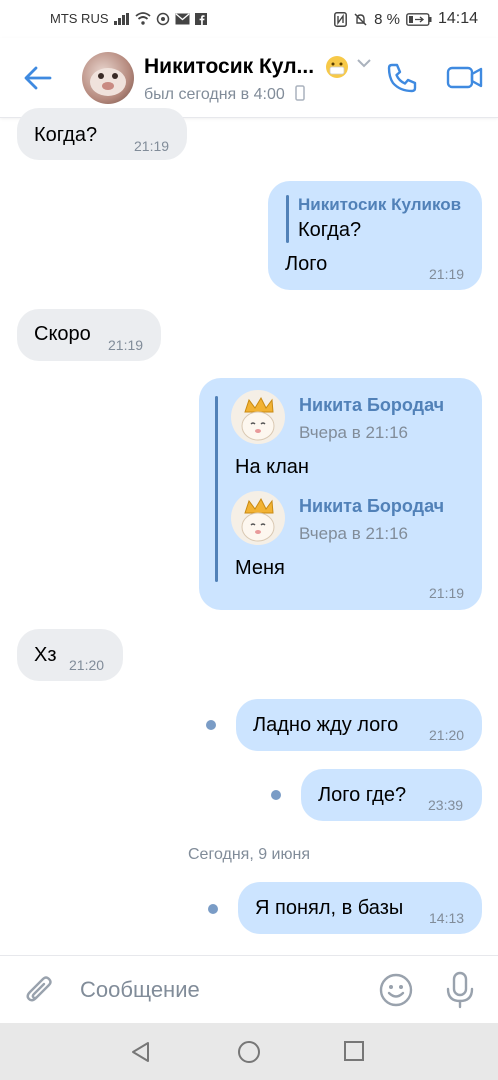 The image size is (498, 1080). What do you see at coordinates (326, 725) in the screenshot?
I see `message-text: Ладно жду лого` at bounding box center [326, 725].